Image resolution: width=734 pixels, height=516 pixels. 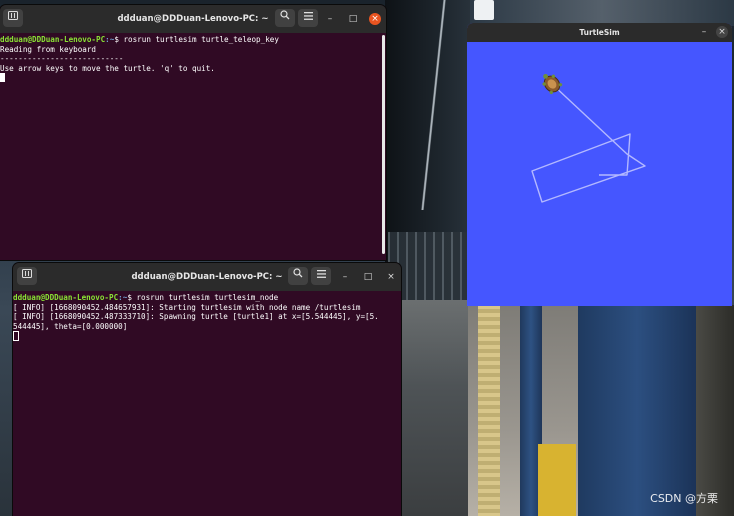 I want to click on command-text: rosrun turtlesim turtlesim_node, so click(x=207, y=297).